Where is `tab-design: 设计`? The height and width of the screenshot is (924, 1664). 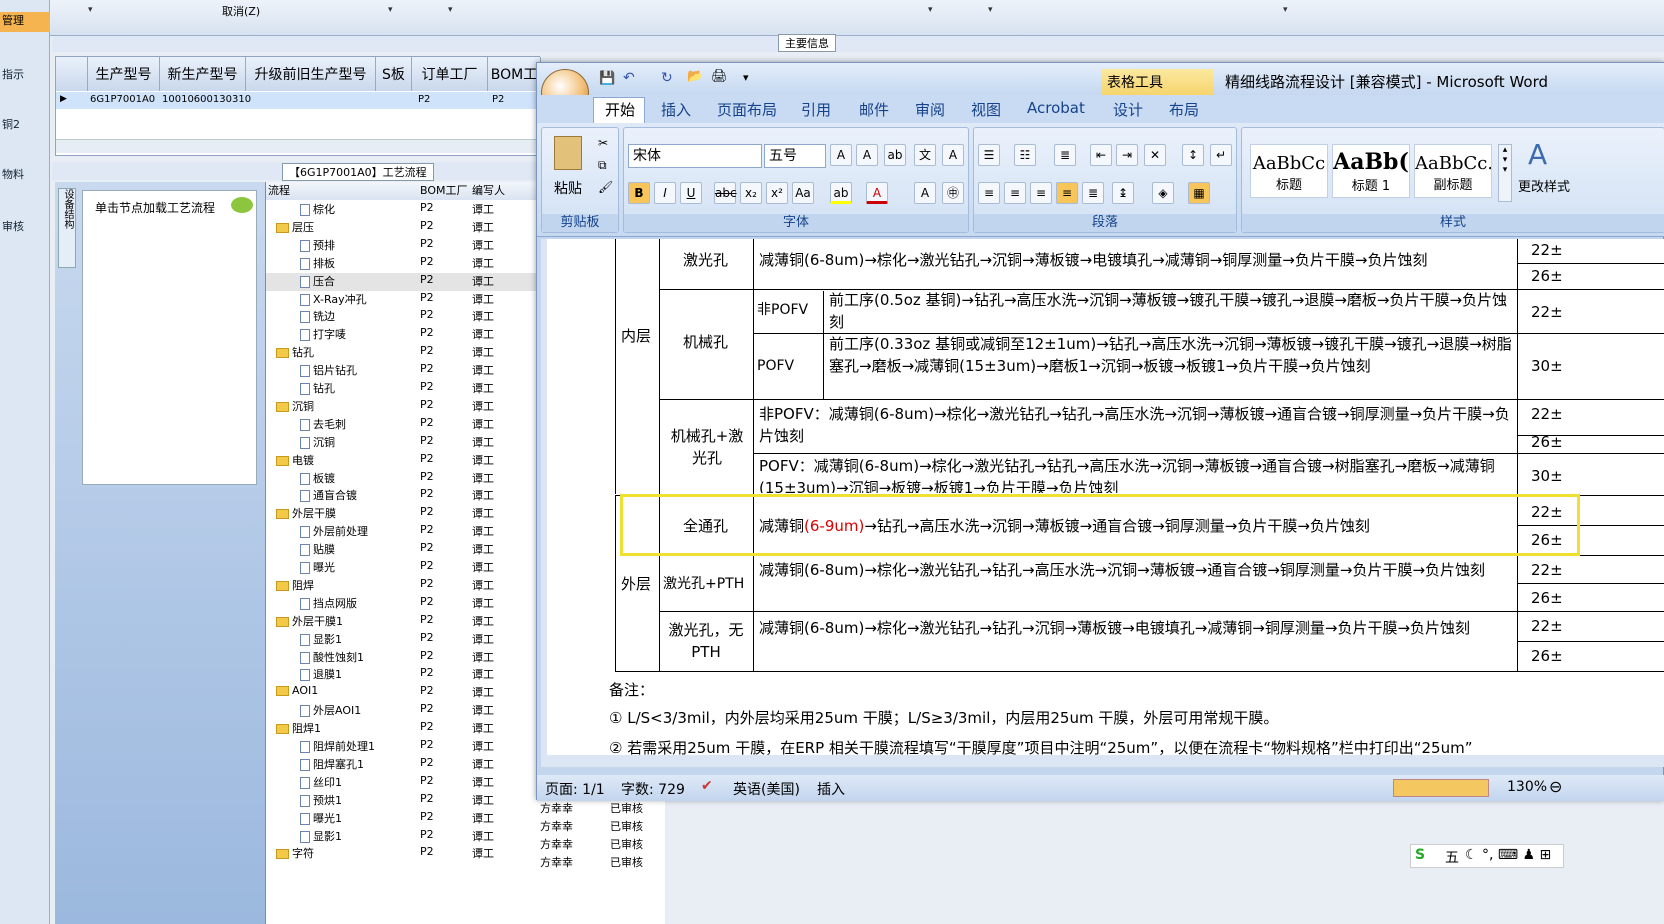 tab-design: 设计 is located at coordinates (1128, 109).